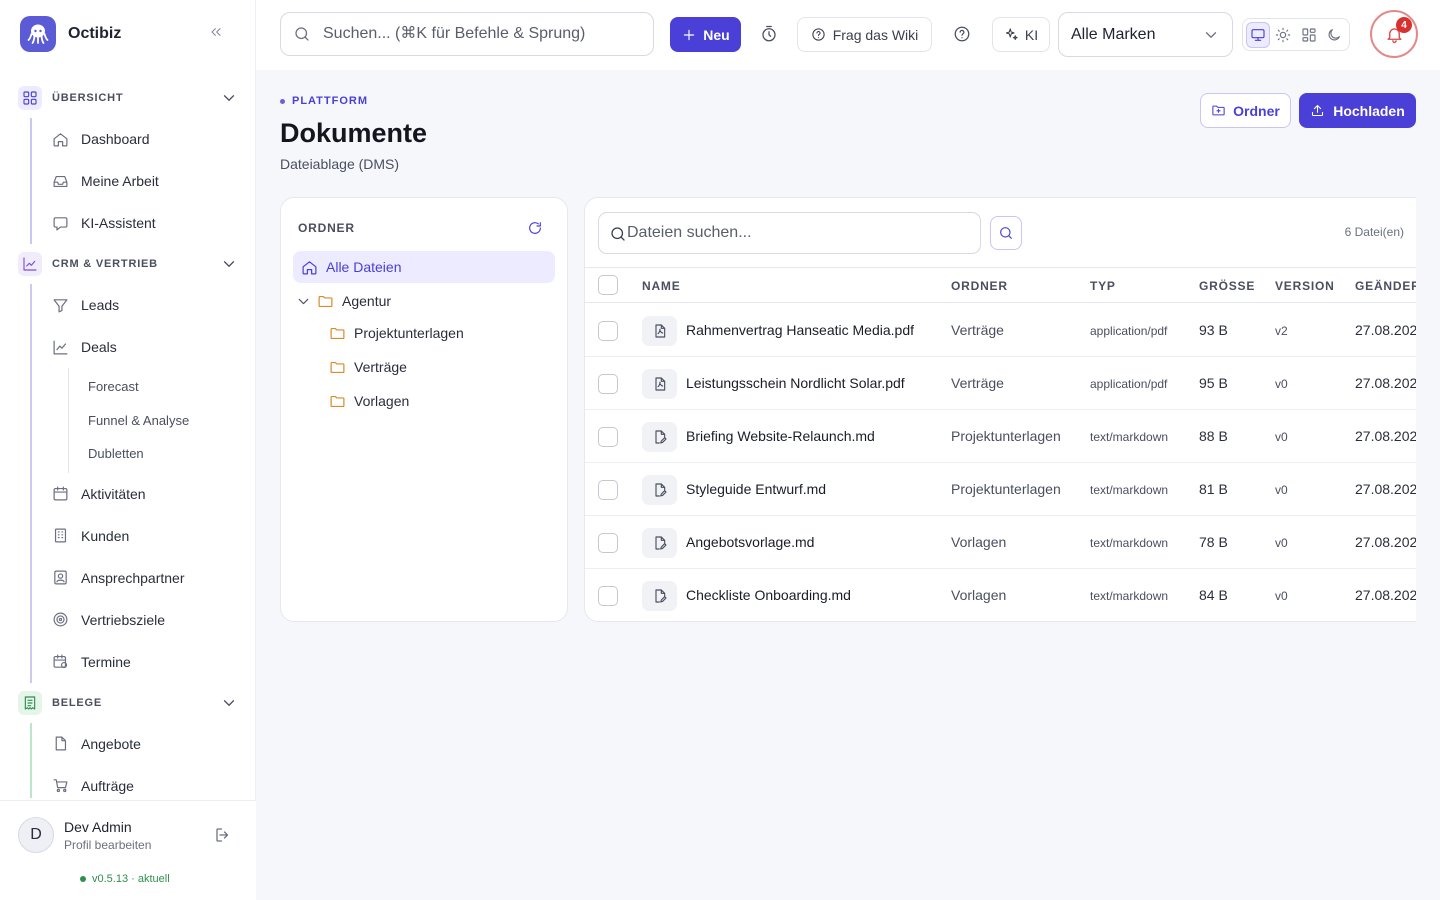  What do you see at coordinates (60, 577) in the screenshot?
I see `contact-card-icon` at bounding box center [60, 577].